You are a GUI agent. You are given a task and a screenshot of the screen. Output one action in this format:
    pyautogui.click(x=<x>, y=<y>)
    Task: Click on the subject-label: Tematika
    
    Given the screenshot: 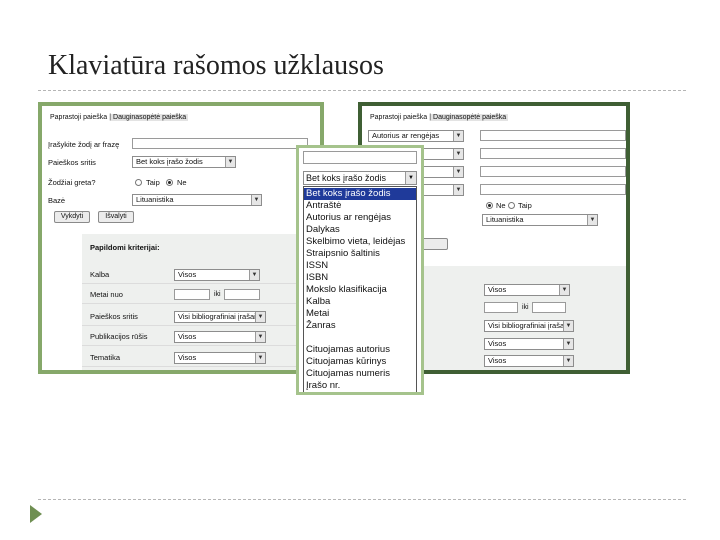 What is the action you would take?
    pyautogui.click(x=105, y=357)
    